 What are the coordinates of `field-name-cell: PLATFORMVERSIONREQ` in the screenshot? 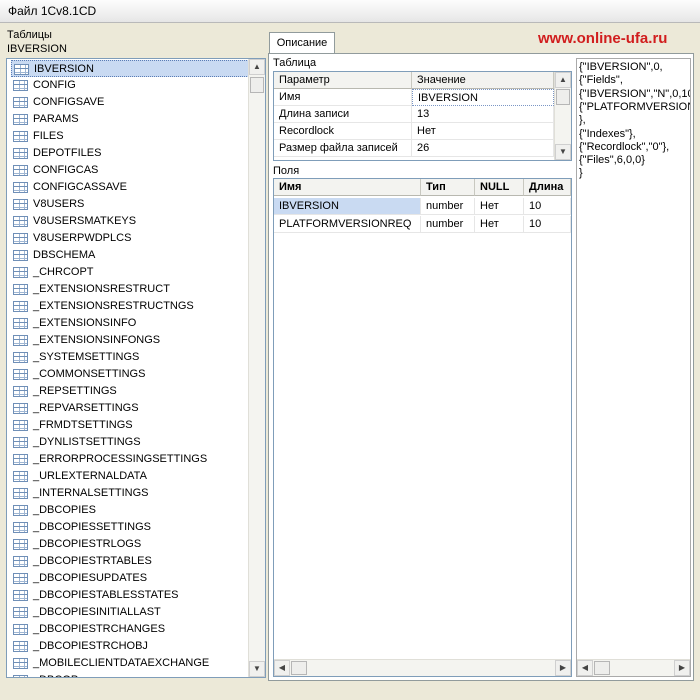 It's located at (347, 224).